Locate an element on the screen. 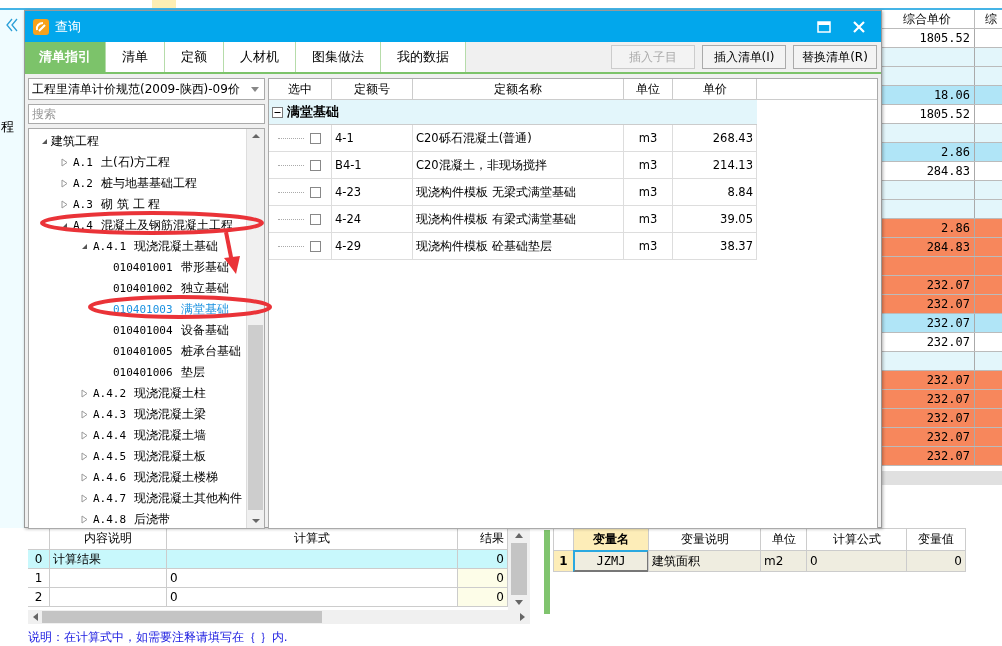  table-cell: 现浇构件模板 无梁式满堂基础 is located at coordinates (518, 192).